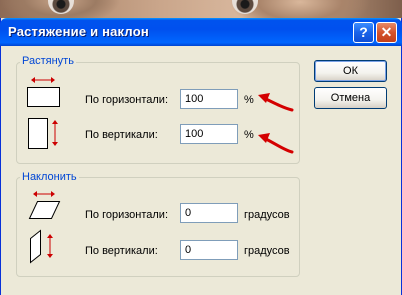 The width and height of the screenshot is (402, 295). I want to click on skew-horizontal-input: 0, so click(209, 213).